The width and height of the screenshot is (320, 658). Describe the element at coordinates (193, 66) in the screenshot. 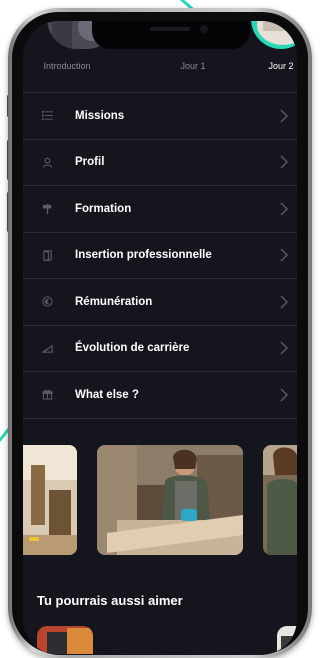

I see `story-label-jour-1: Jour 1` at that location.